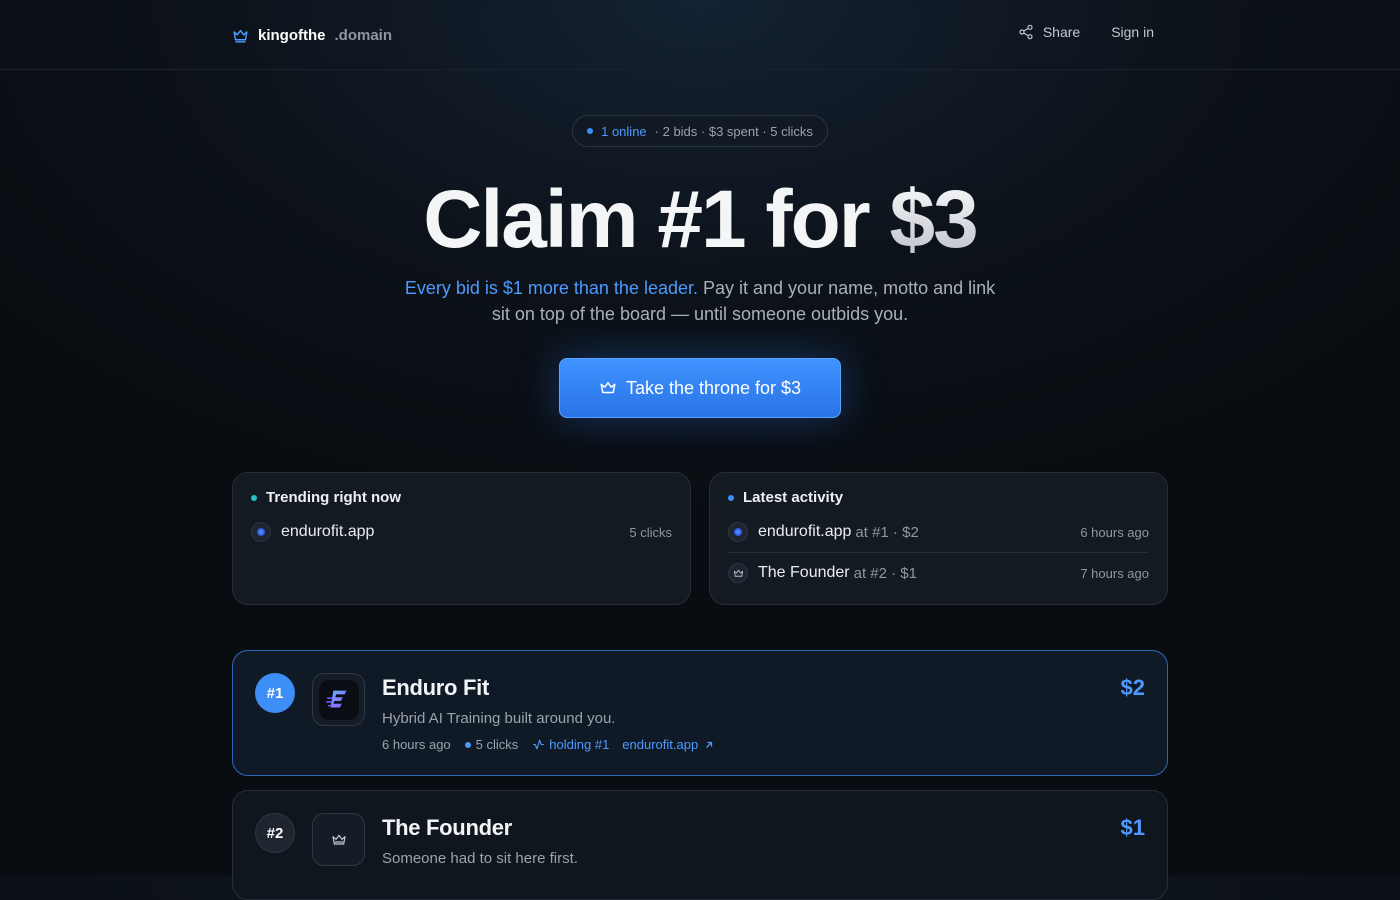  What do you see at coordinates (1114, 532) in the screenshot?
I see `activity-item-time: 6 hours ago` at bounding box center [1114, 532].